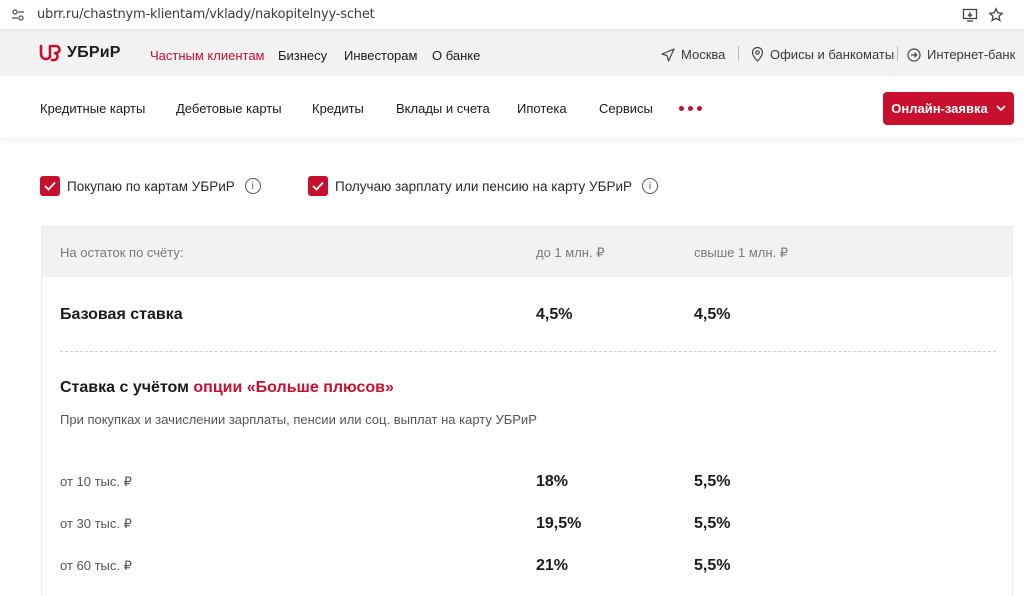 The image size is (1024, 596). I want to click on header-balance: На остаток по счёту:, so click(122, 252).